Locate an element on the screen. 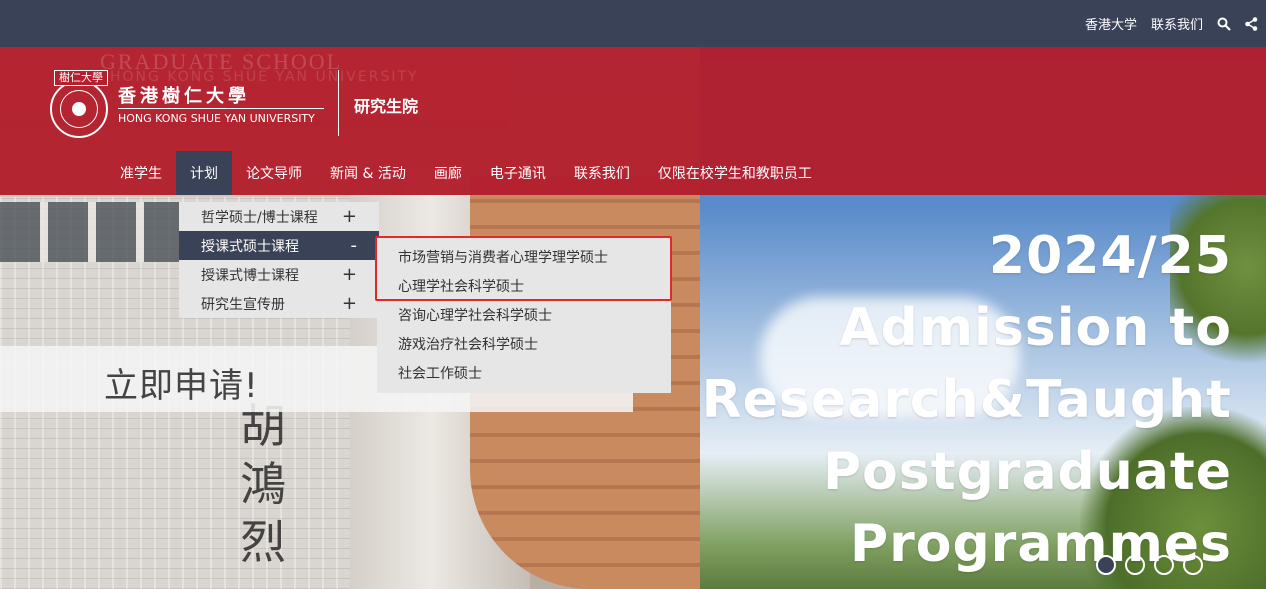  top-bar: 香港大学 联系我们 is located at coordinates (633, 23).